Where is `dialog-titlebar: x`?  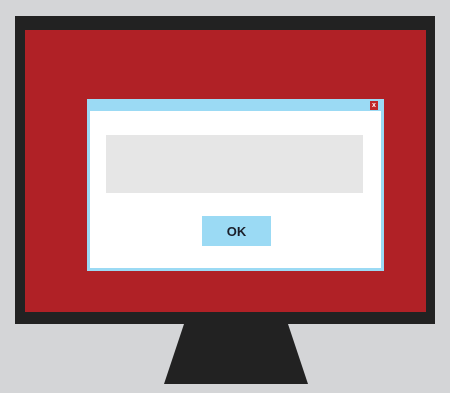 dialog-titlebar: x is located at coordinates (235, 106).